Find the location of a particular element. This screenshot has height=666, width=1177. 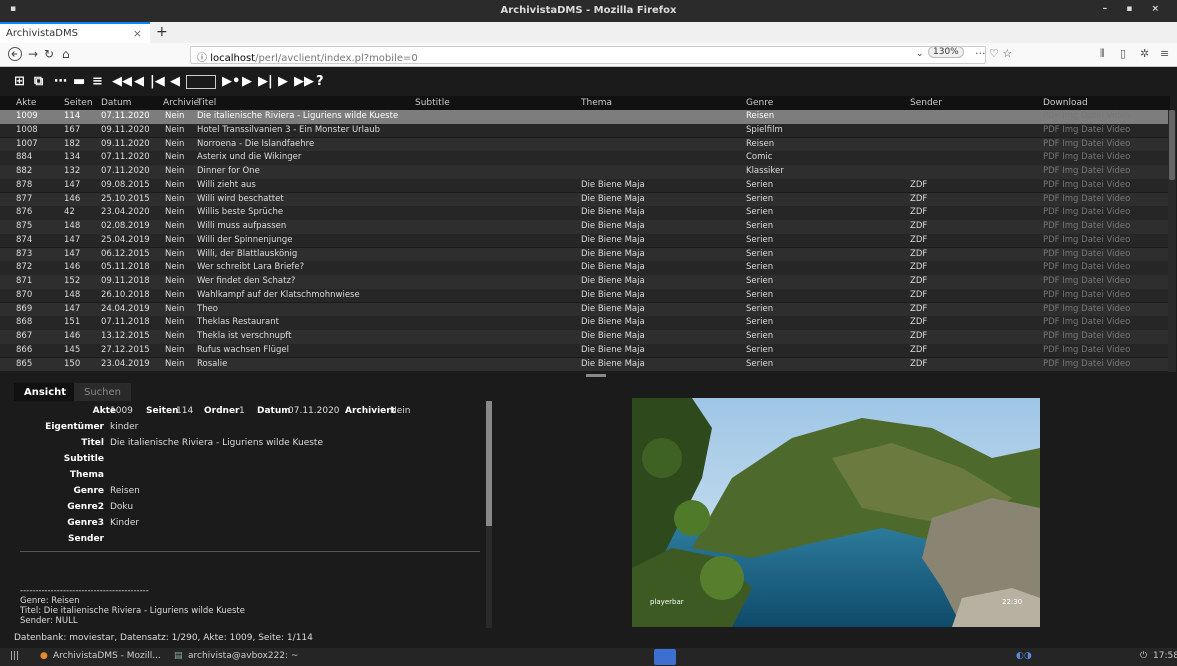

akte-value: 1009 is located at coordinates (121, 411).